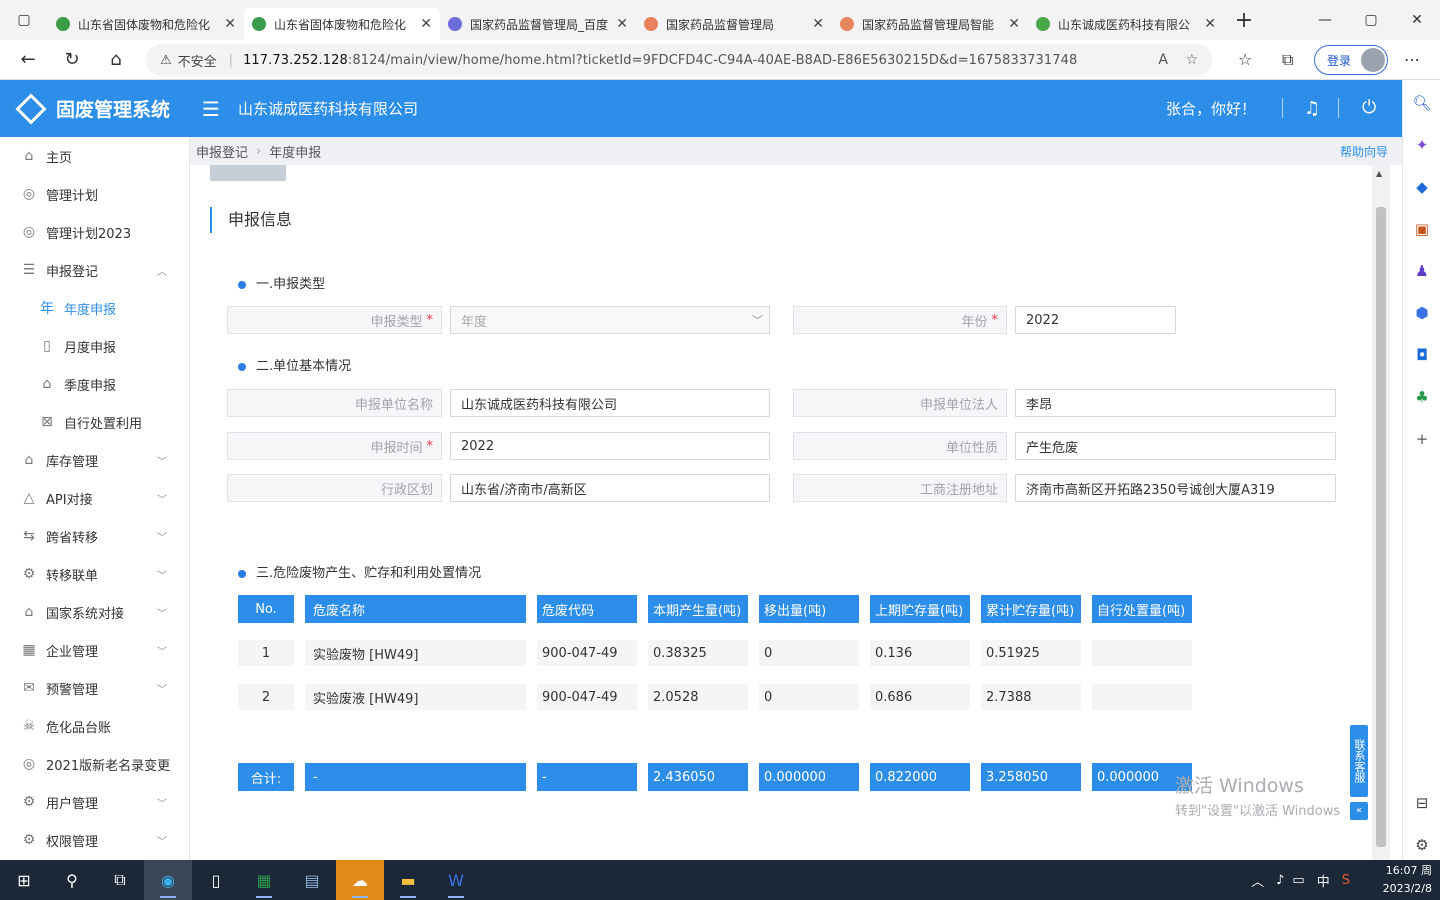 This screenshot has height=900, width=1440. I want to click on favorite-add-icon: ☆, so click(1191, 60).